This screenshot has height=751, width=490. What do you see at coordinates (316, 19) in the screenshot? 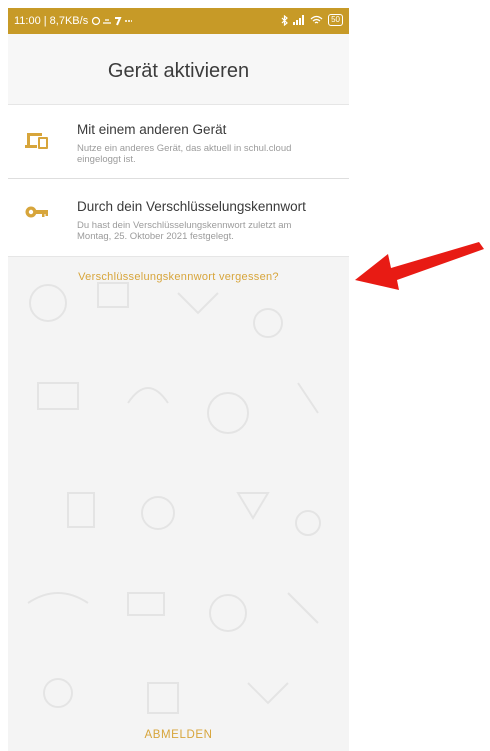
I see `wifi-icon` at bounding box center [316, 19].